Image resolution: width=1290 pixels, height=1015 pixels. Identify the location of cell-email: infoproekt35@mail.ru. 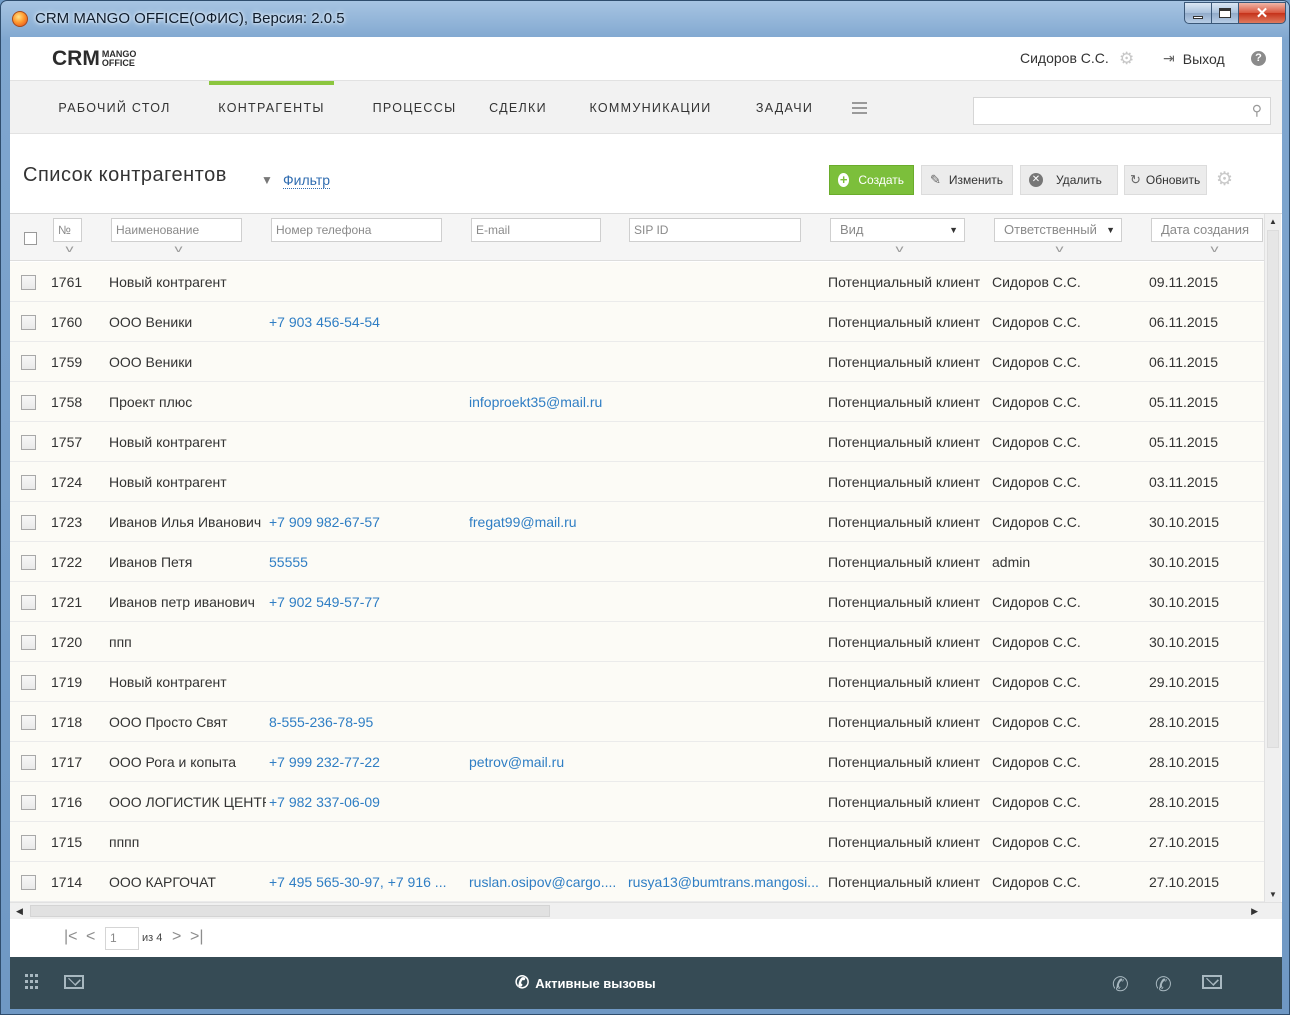
(544, 402).